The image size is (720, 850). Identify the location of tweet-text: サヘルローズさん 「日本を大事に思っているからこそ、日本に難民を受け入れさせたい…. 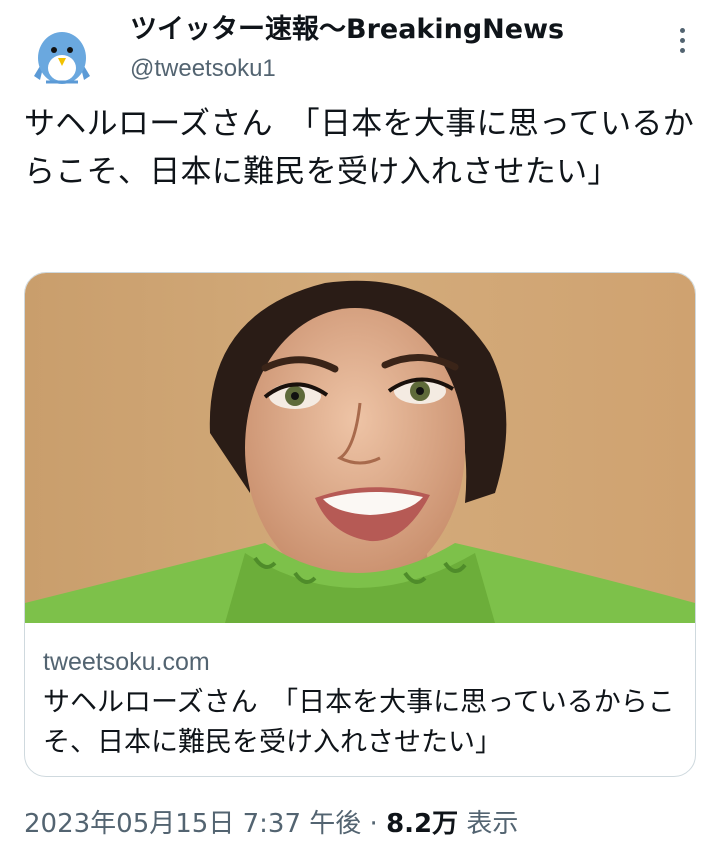
(359, 148).